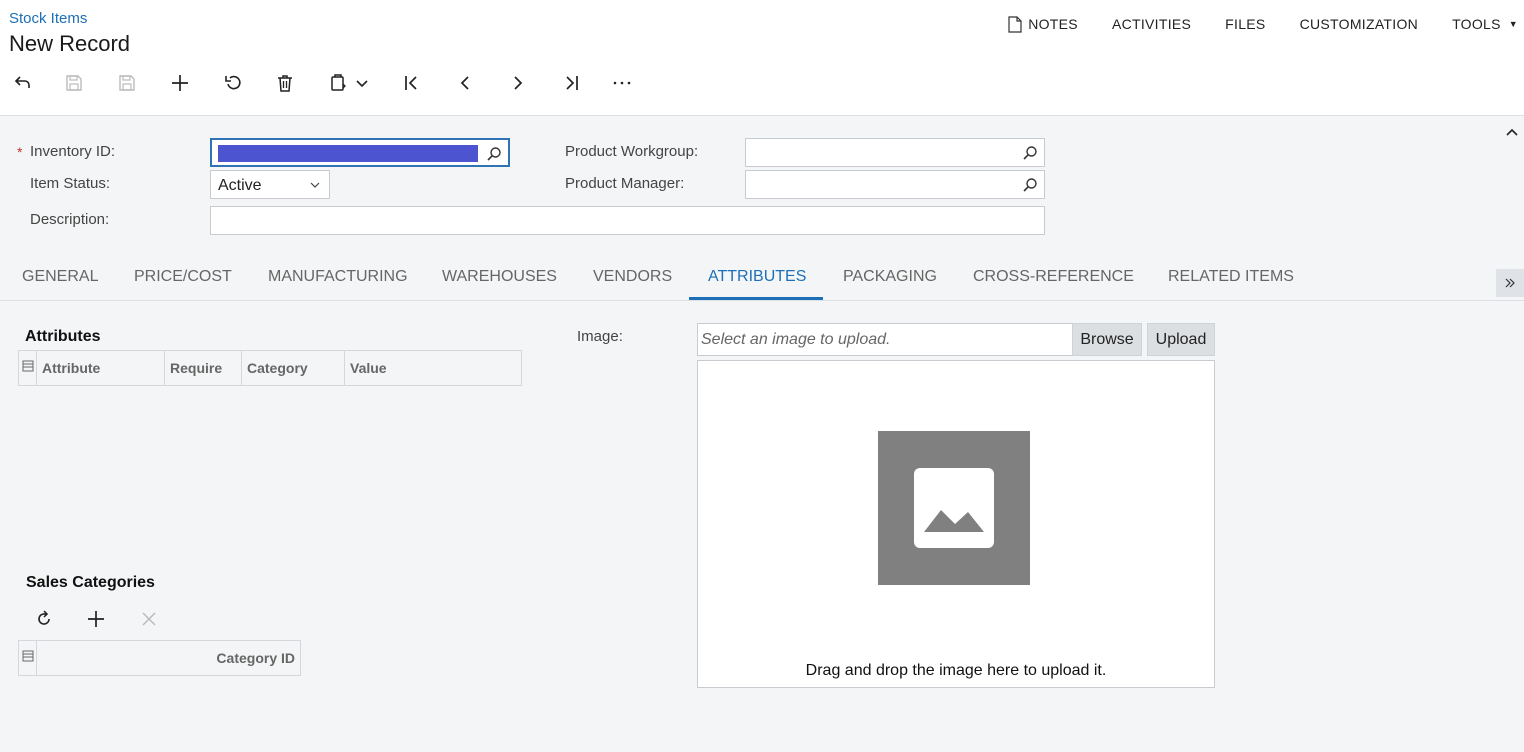  I want to click on page-title: New Record, so click(70, 43).